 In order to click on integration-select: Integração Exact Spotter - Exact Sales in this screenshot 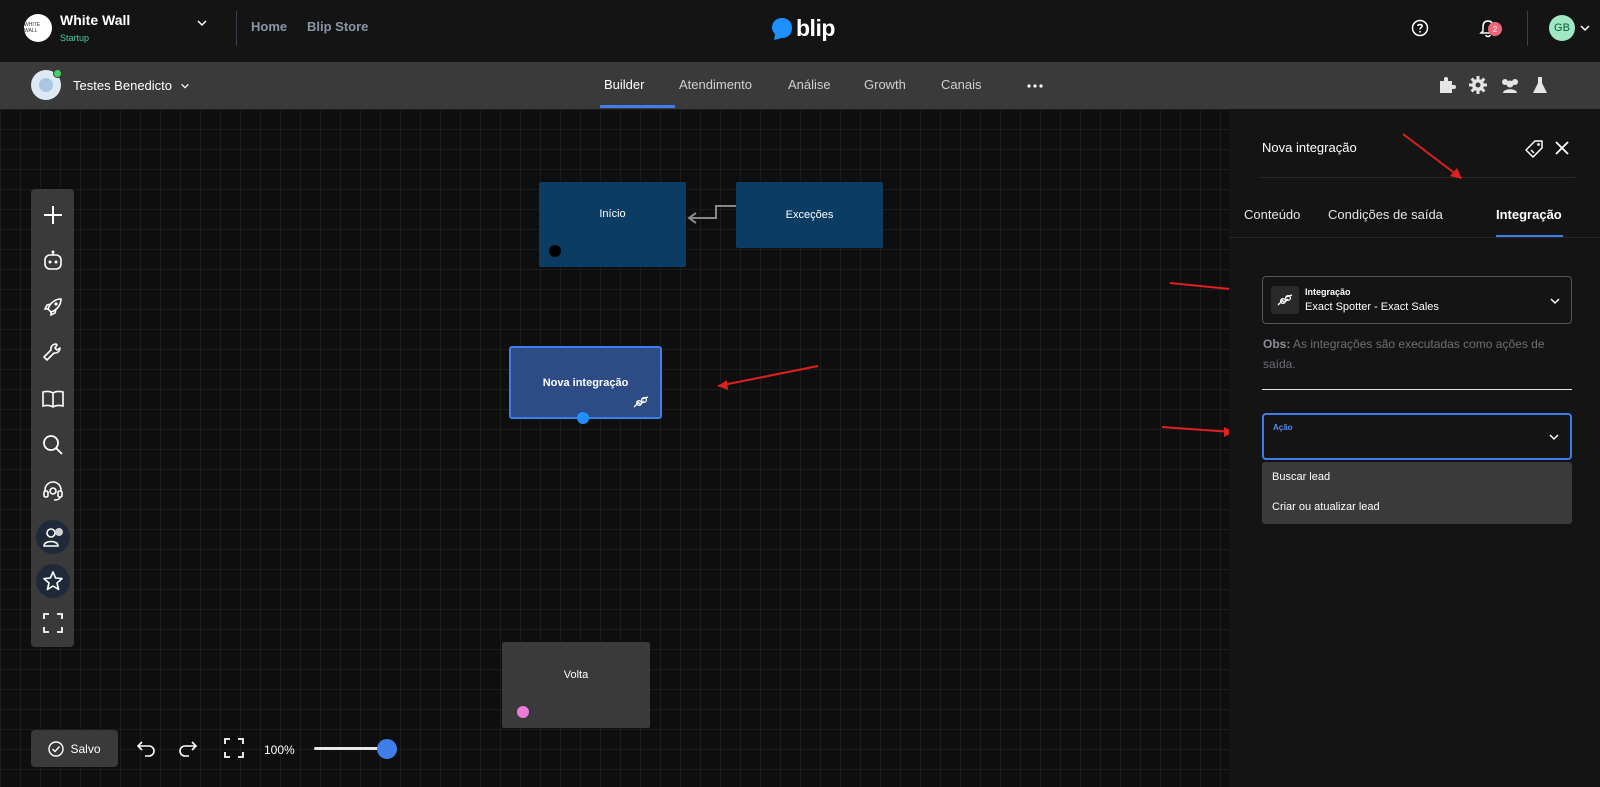, I will do `click(1417, 300)`.